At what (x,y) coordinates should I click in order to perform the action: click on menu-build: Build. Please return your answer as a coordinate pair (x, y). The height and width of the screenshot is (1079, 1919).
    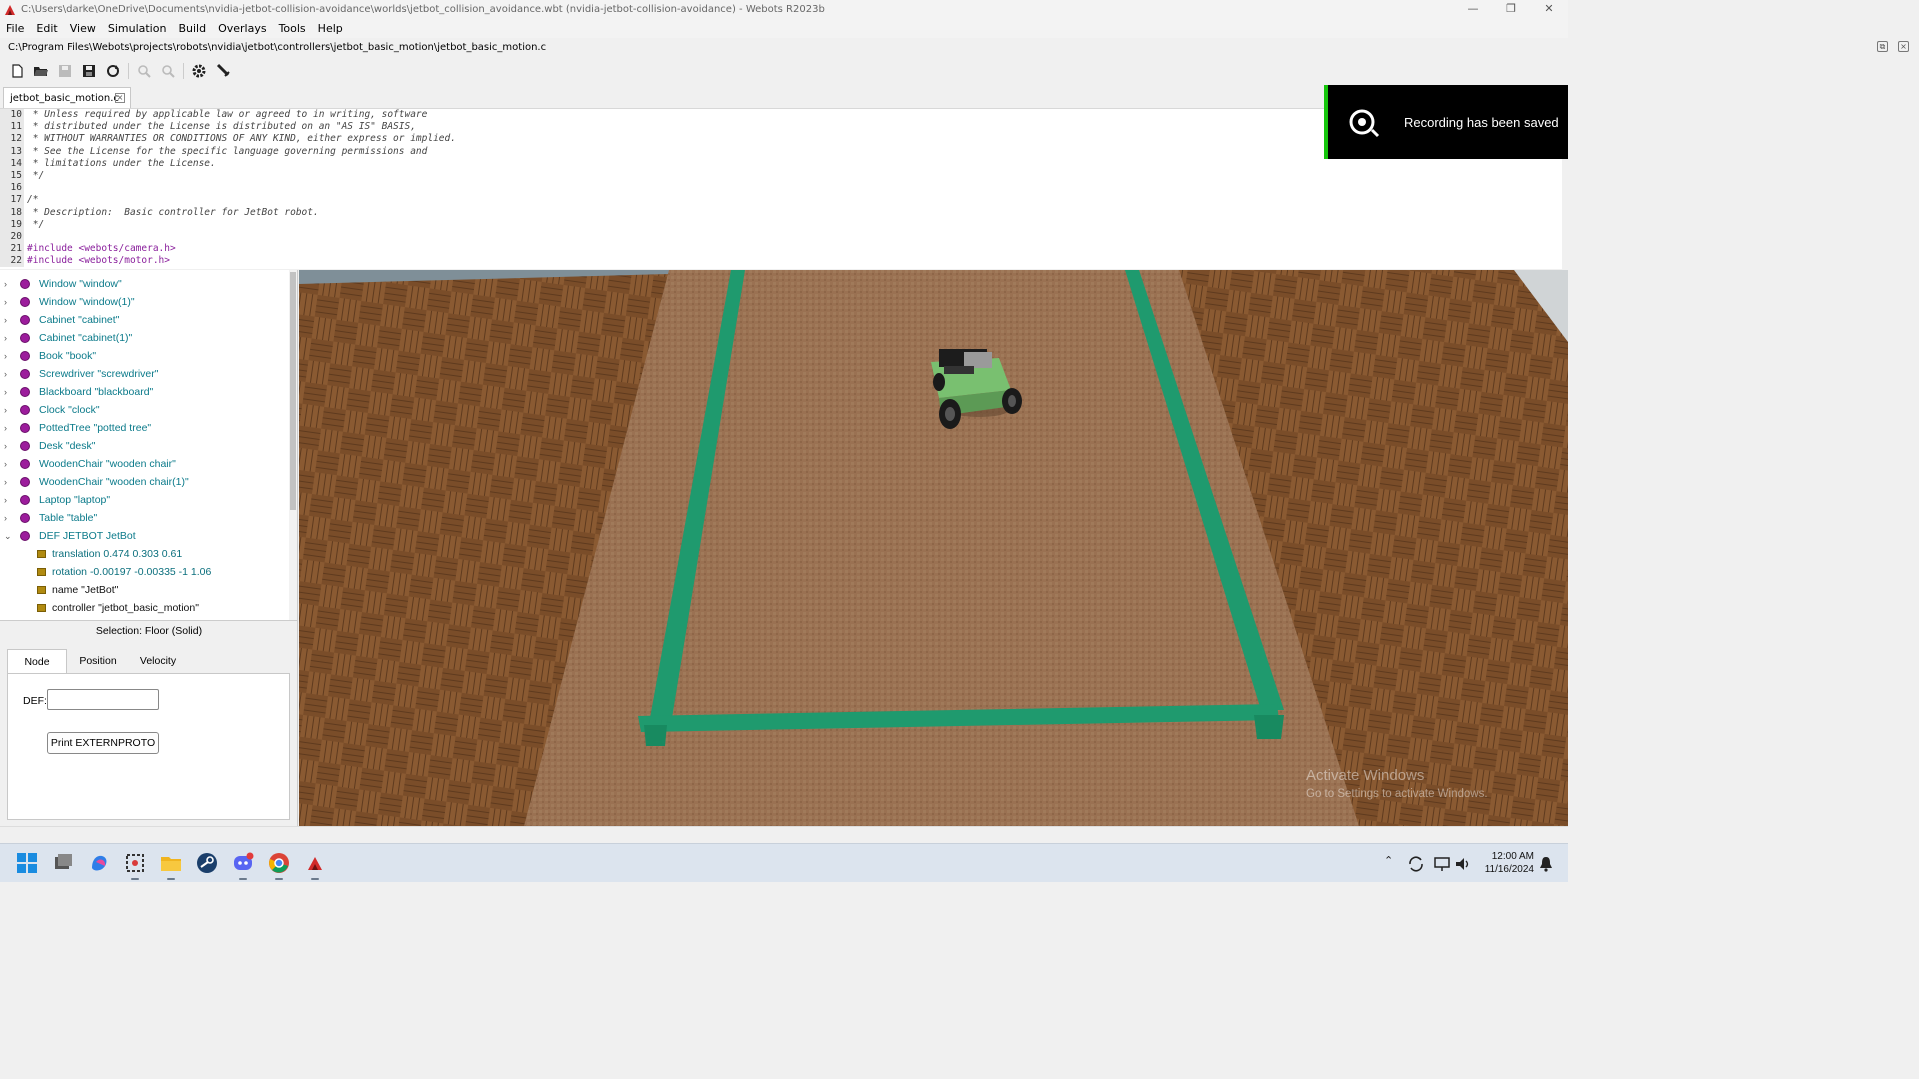
    Looking at the image, I should click on (192, 28).